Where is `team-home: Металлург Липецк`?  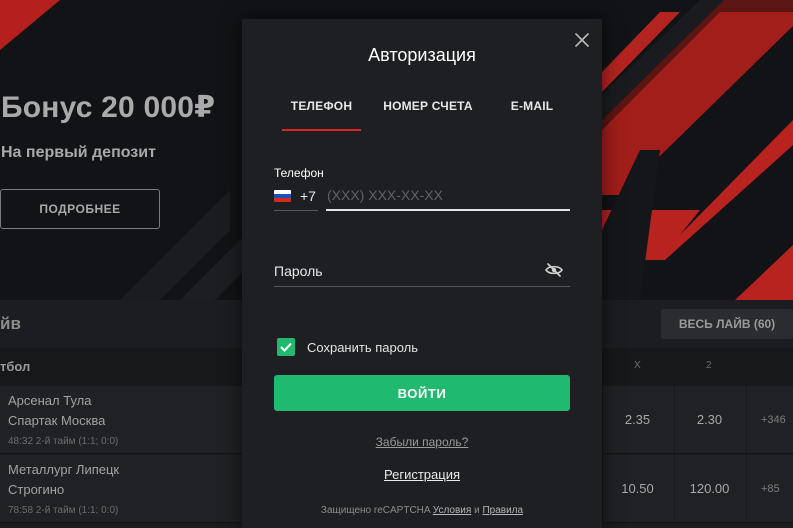
team-home: Металлург Липецк is located at coordinates (64, 469).